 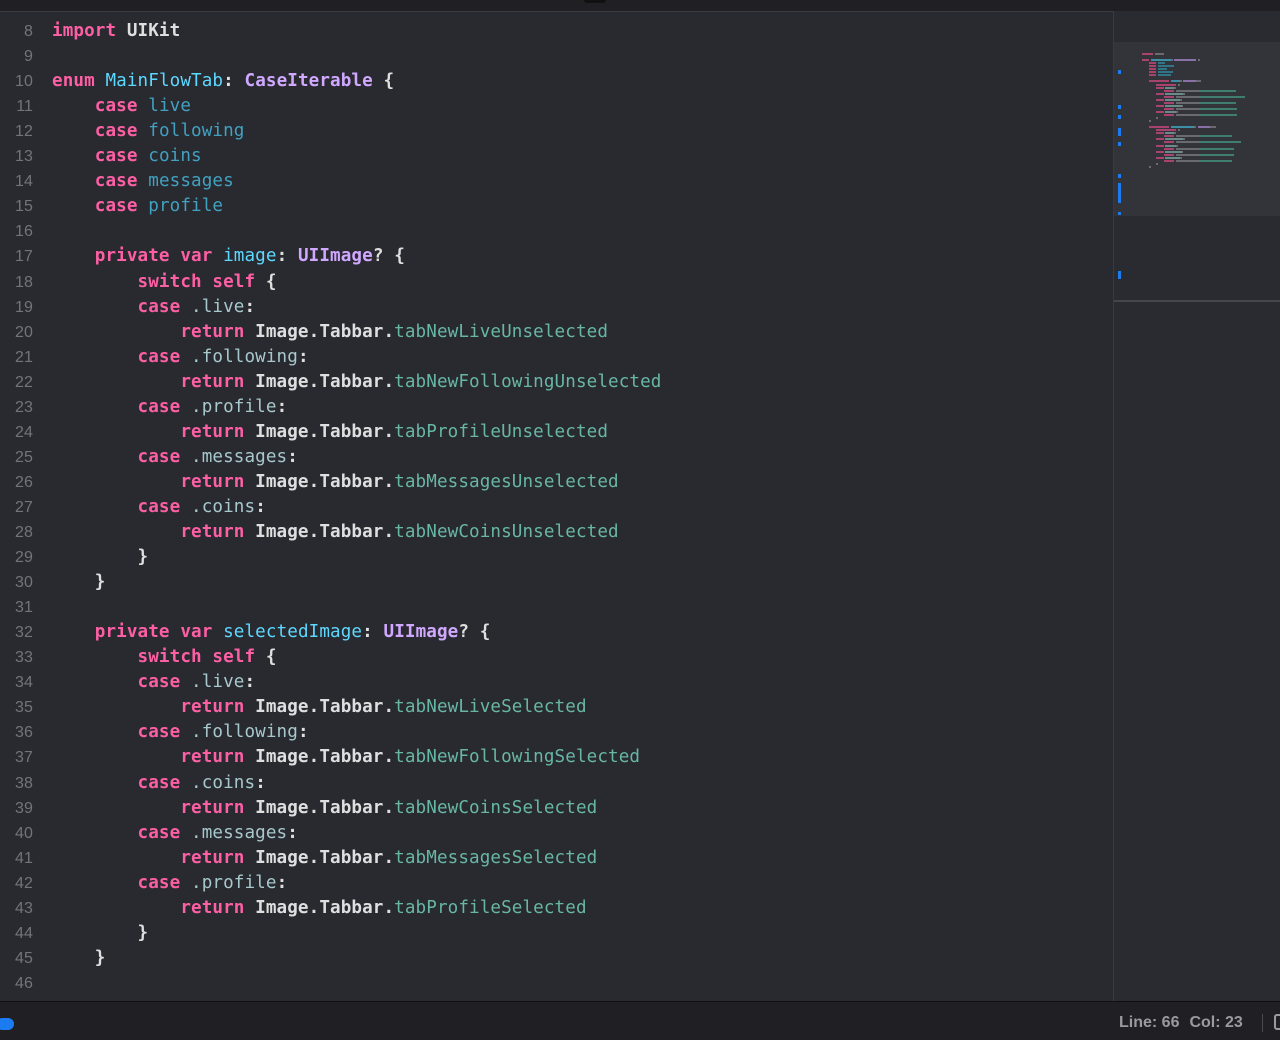 What do you see at coordinates (496, 807) in the screenshot?
I see `code-token-prop: tabNewCoinsSelected` at bounding box center [496, 807].